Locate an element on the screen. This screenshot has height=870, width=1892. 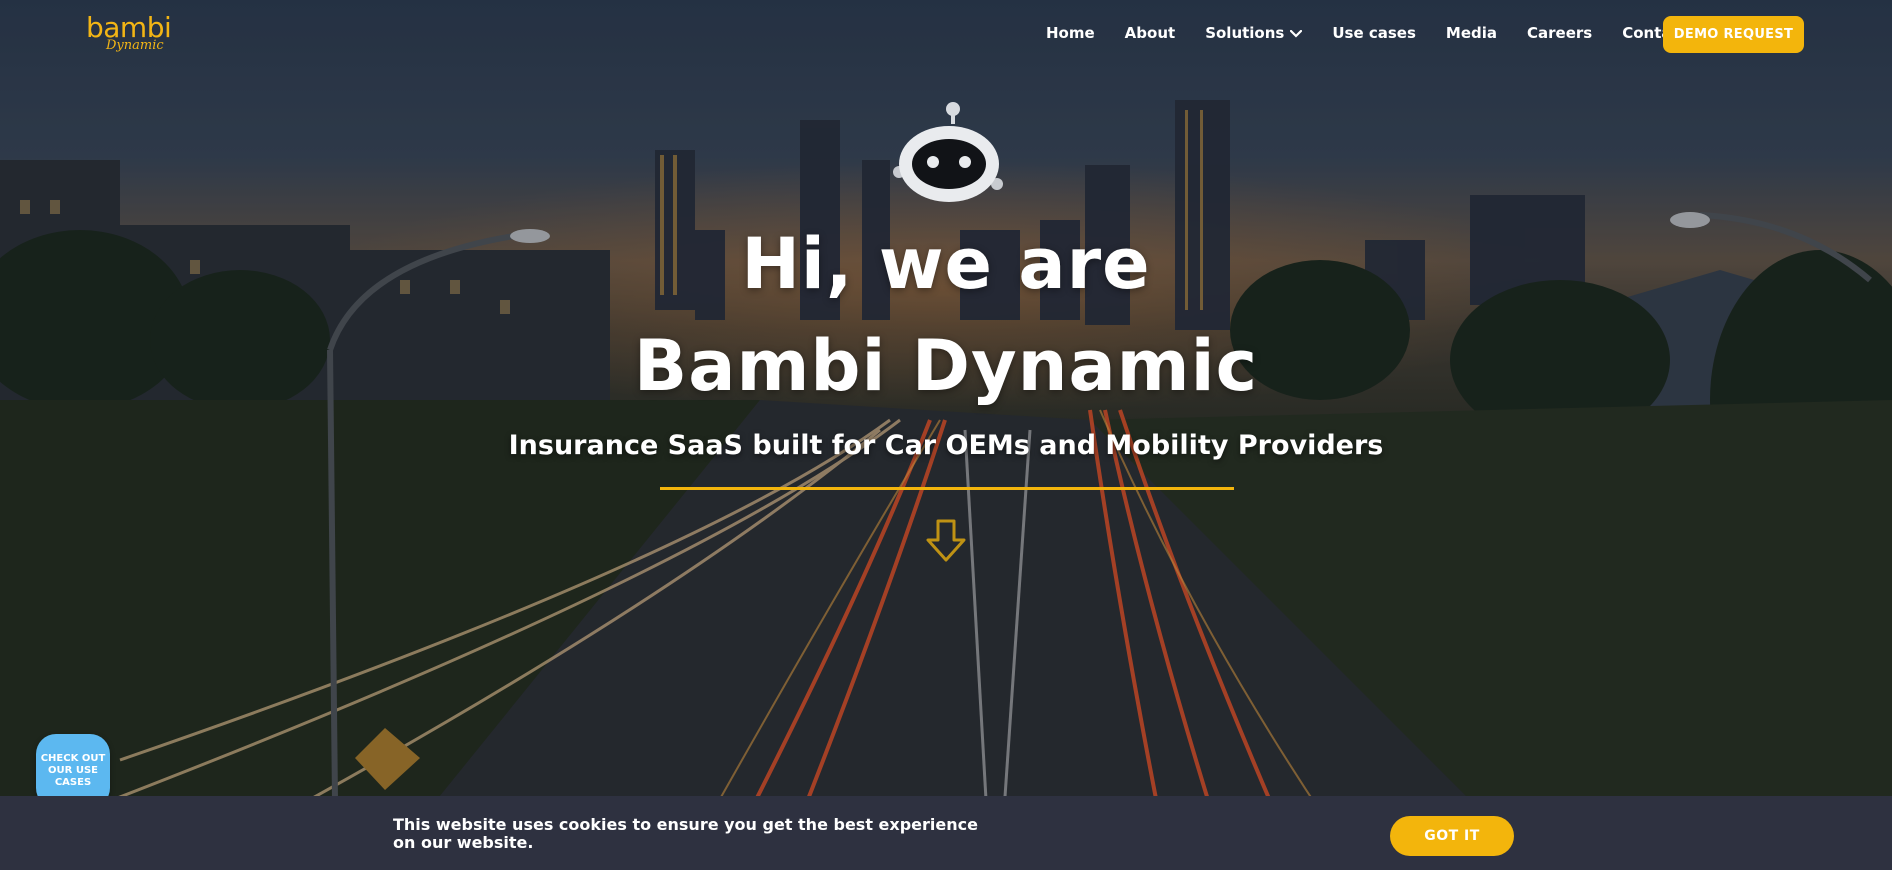
demo-request-button: DEMO REQUEST is located at coordinates (1733, 34).